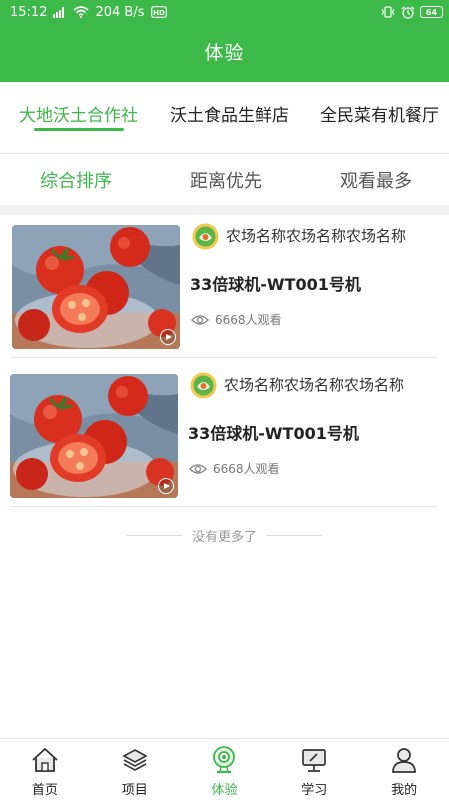  Describe the element at coordinates (224, 12) in the screenshot. I see `status-bar: 15:12 204 B/s HD 64` at that location.